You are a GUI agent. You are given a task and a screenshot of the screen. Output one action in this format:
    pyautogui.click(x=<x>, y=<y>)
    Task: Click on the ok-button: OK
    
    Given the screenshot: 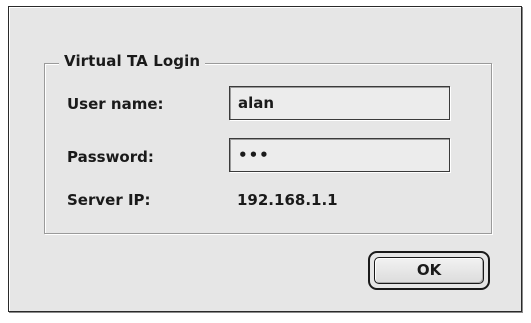 What is the action you would take?
    pyautogui.click(x=429, y=270)
    